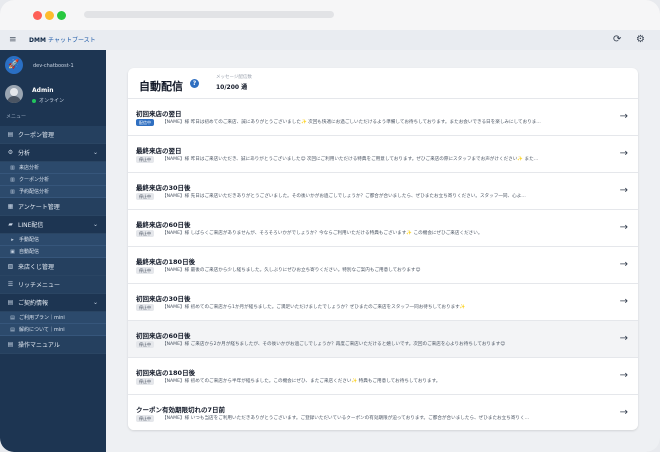  Describe the element at coordinates (53, 168) in the screenshot. I see `sidebar-subitem-visit-analytics: ▥ 来店分析` at that location.